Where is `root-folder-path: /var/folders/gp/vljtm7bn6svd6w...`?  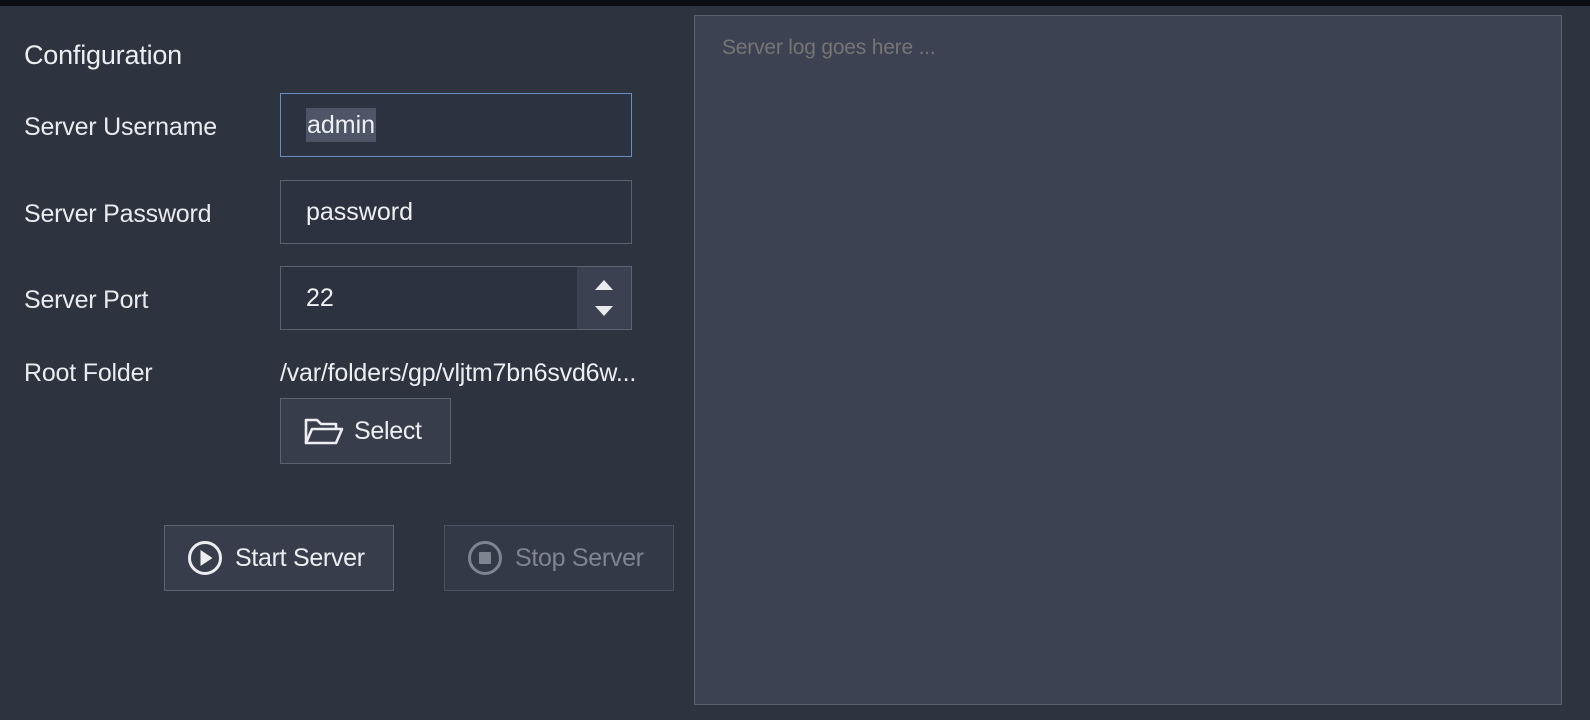
root-folder-path: /var/folders/gp/vljtm7bn6svd6w... is located at coordinates (458, 373).